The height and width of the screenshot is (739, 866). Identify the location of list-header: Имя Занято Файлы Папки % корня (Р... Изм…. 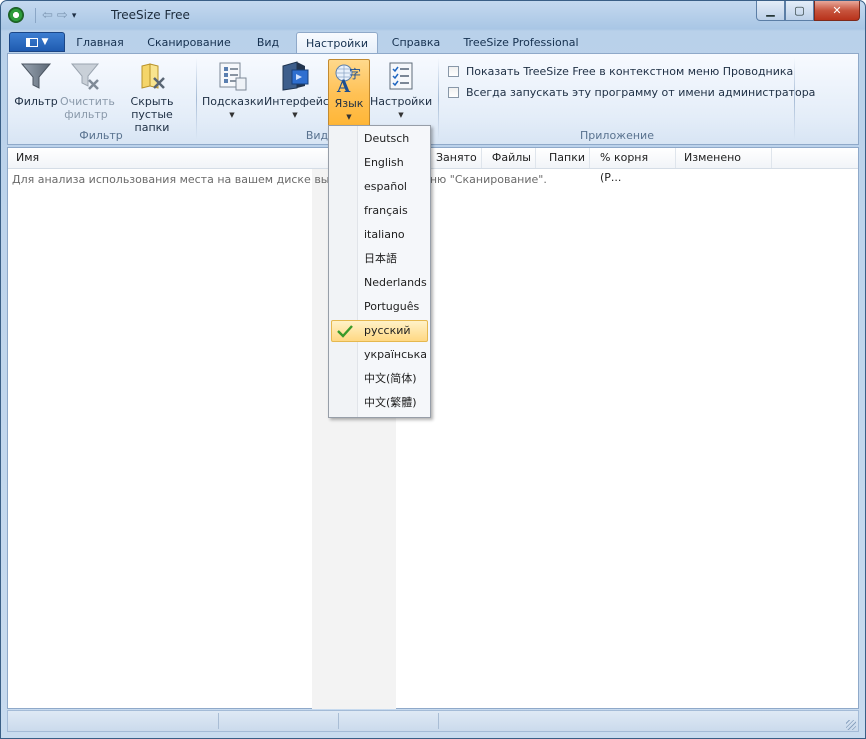
(433, 166).